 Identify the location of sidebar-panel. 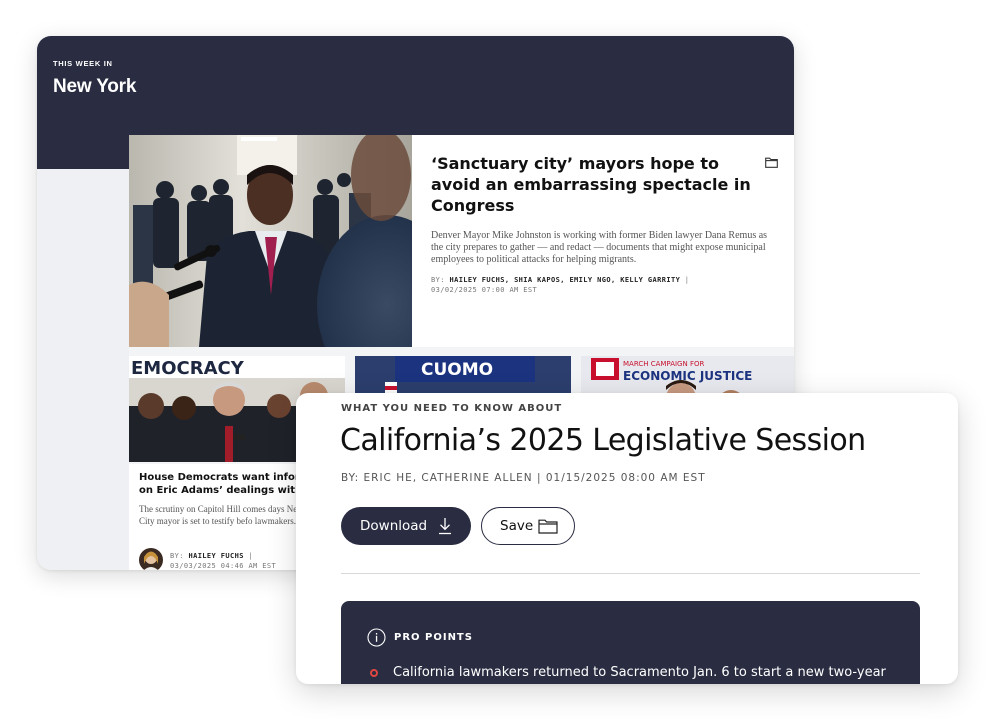
(83, 369).